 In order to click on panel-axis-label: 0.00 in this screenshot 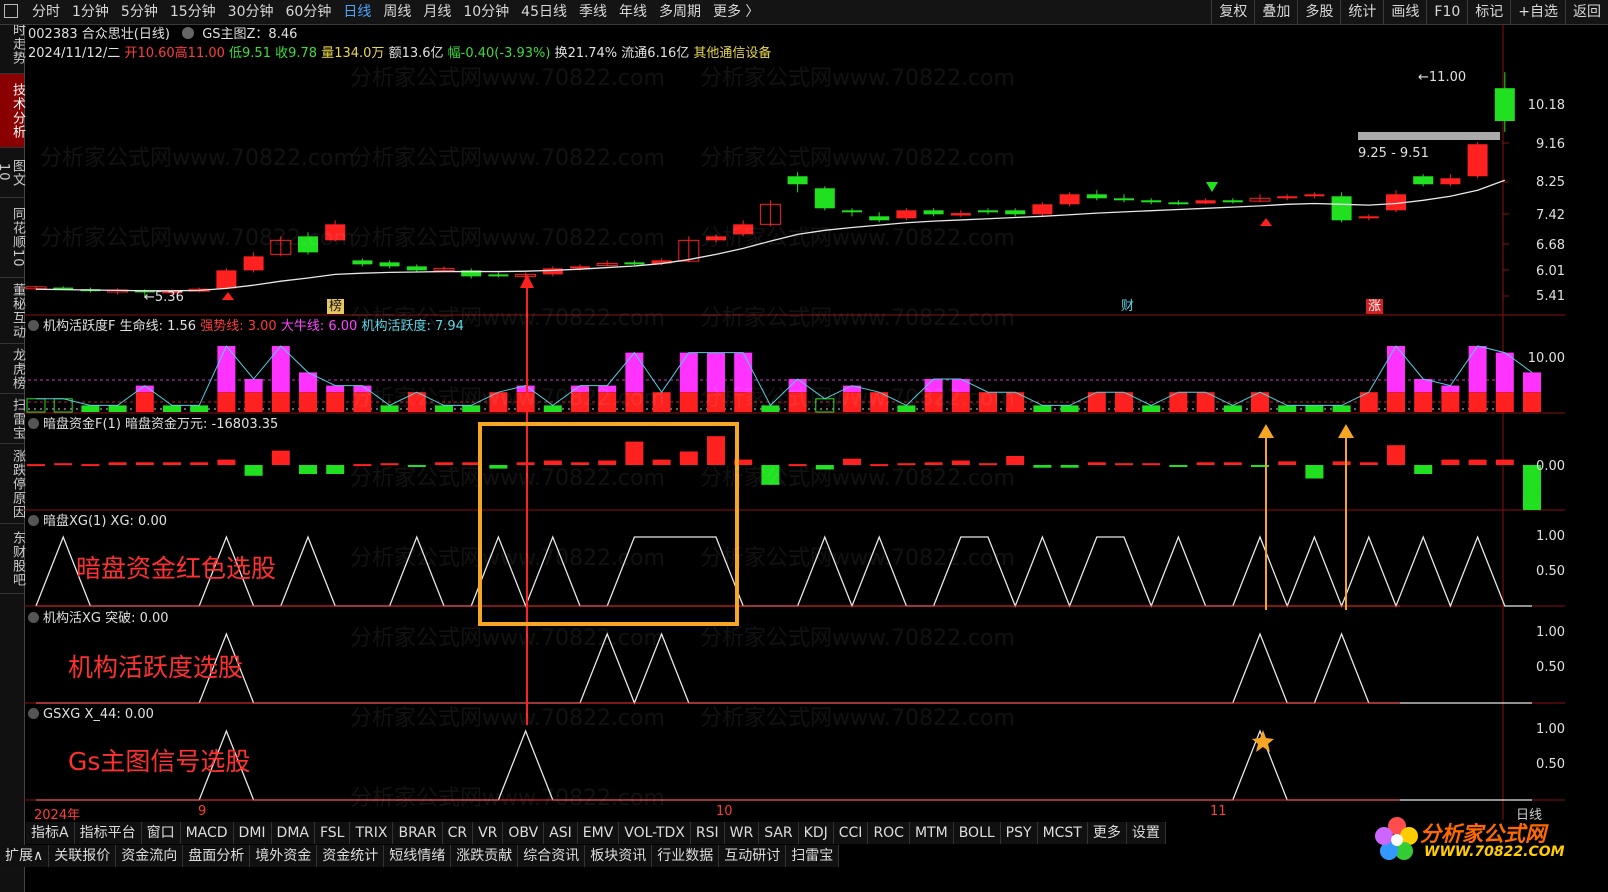, I will do `click(1550, 466)`.